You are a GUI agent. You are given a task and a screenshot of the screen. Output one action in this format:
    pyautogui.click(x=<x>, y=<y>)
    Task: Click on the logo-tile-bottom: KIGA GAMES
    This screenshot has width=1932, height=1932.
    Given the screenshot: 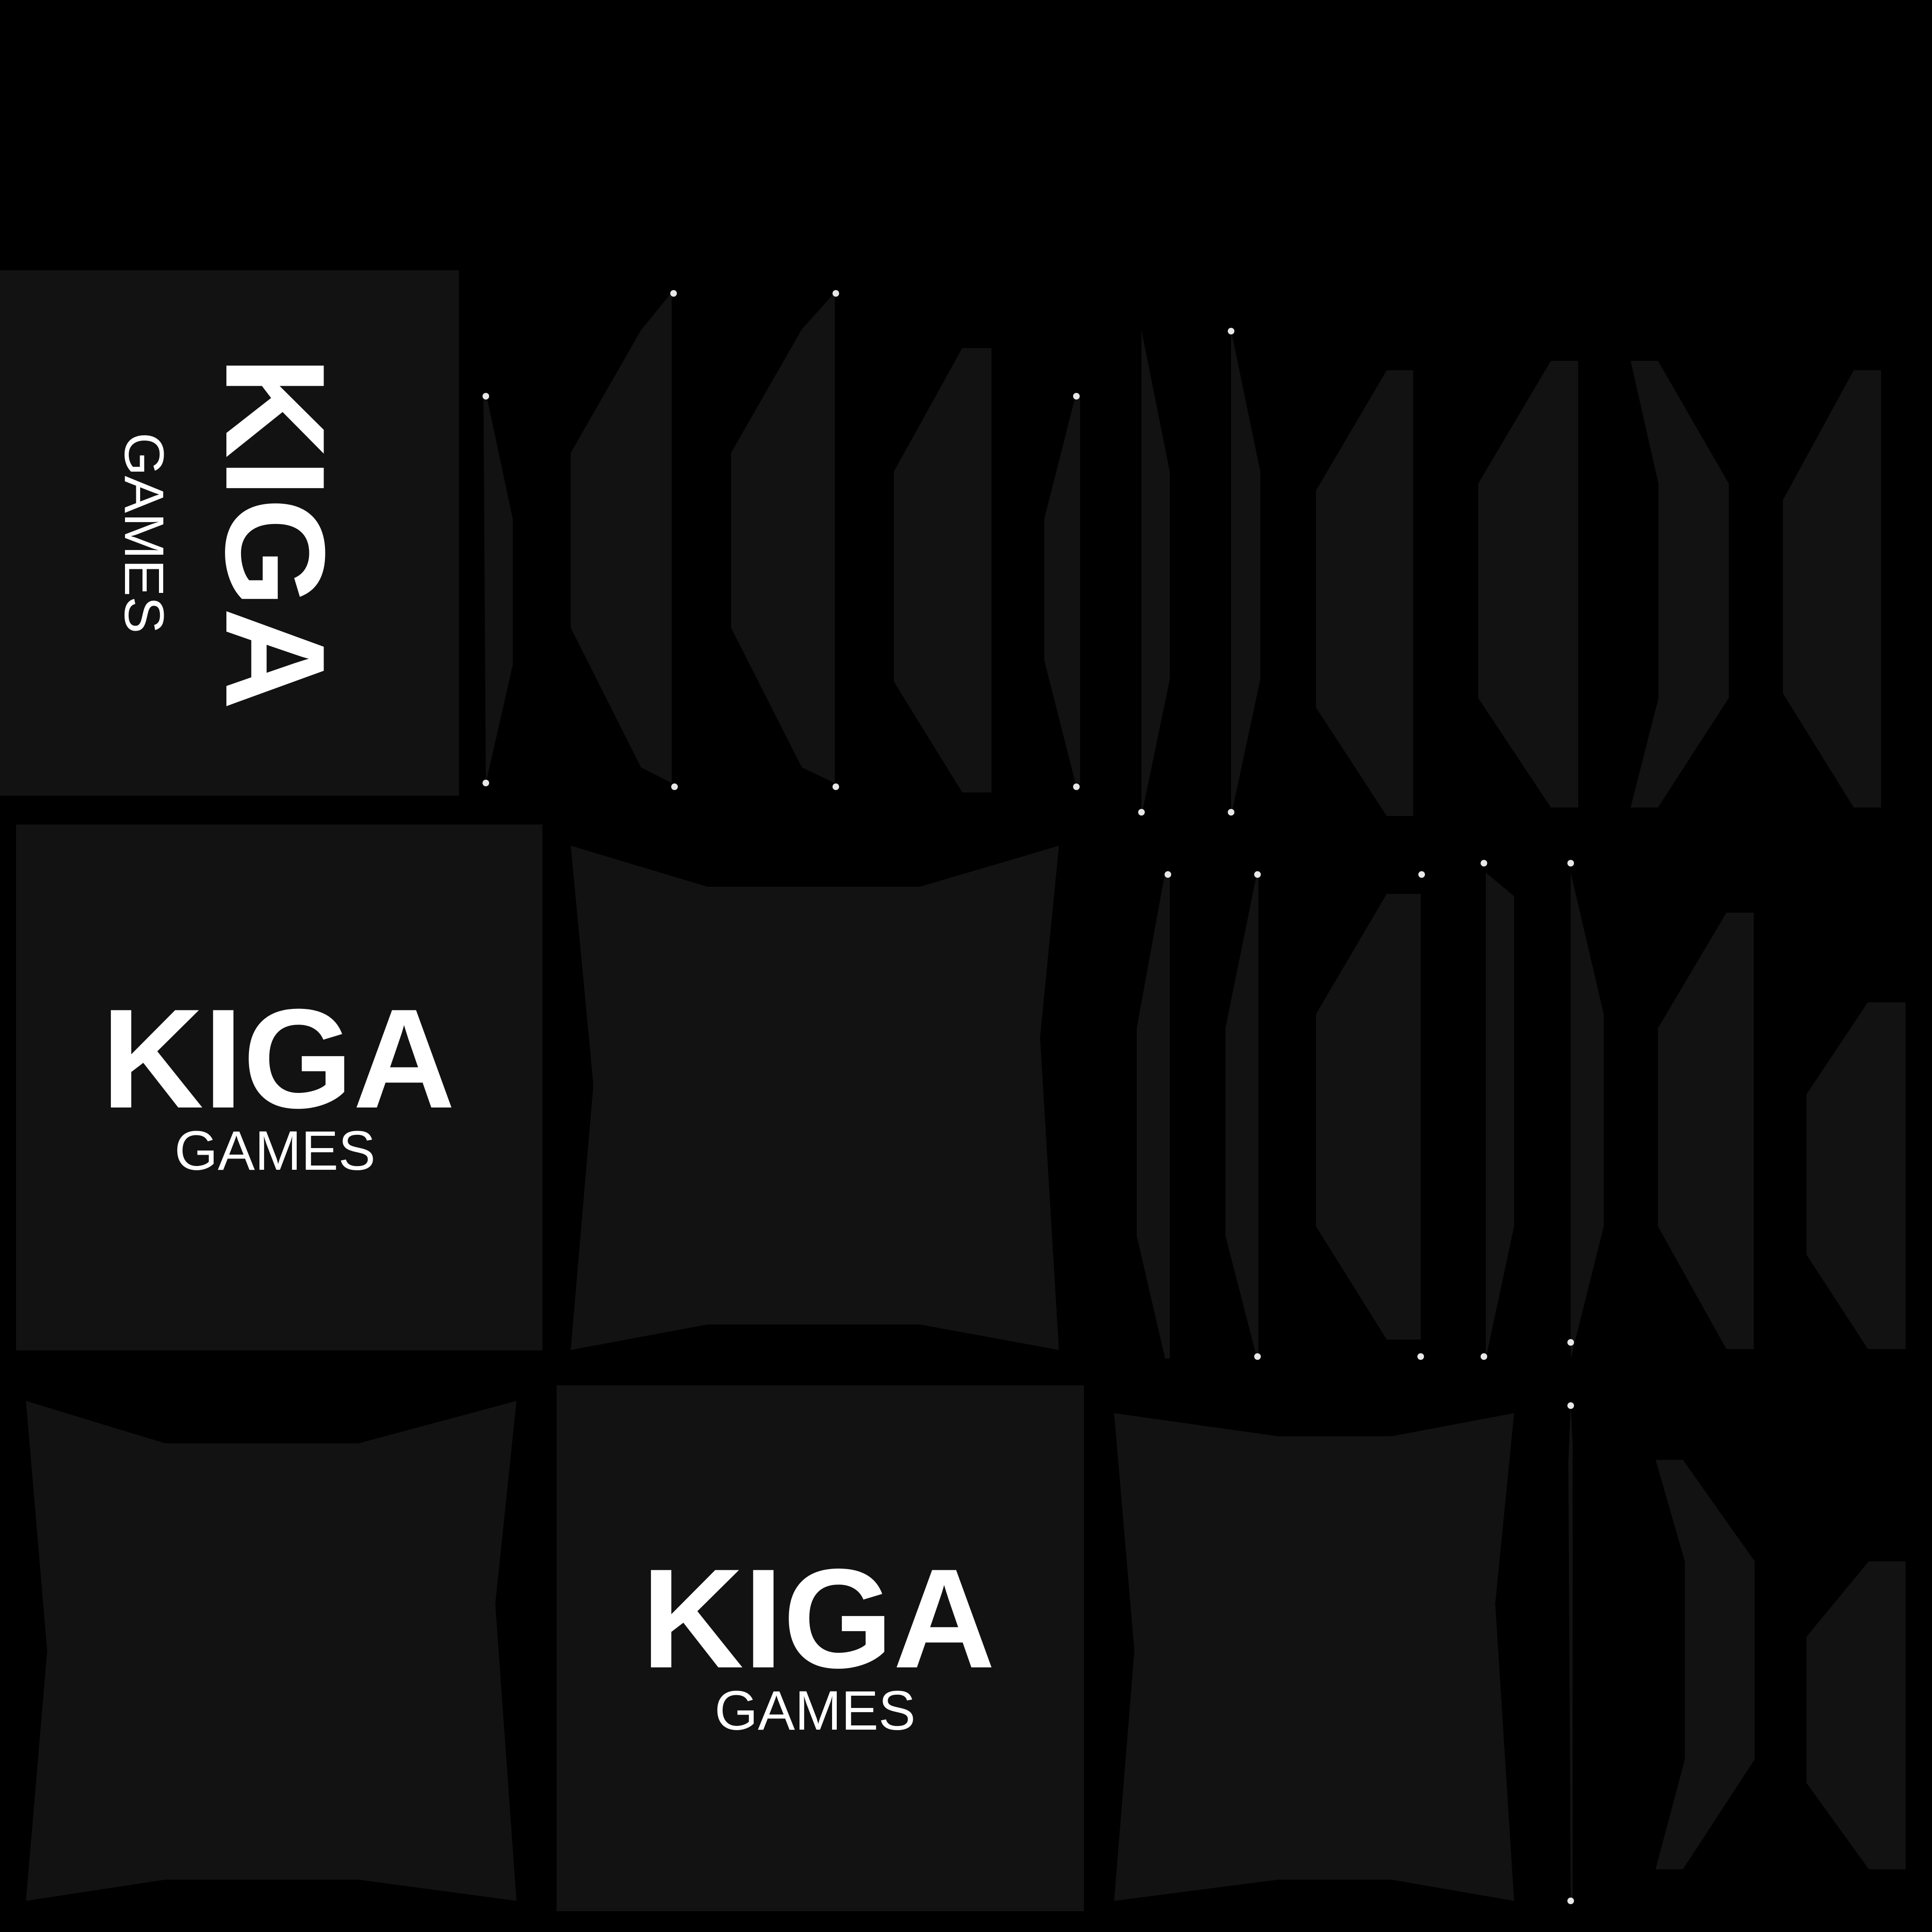 What is the action you would take?
    pyautogui.click(x=821, y=1648)
    